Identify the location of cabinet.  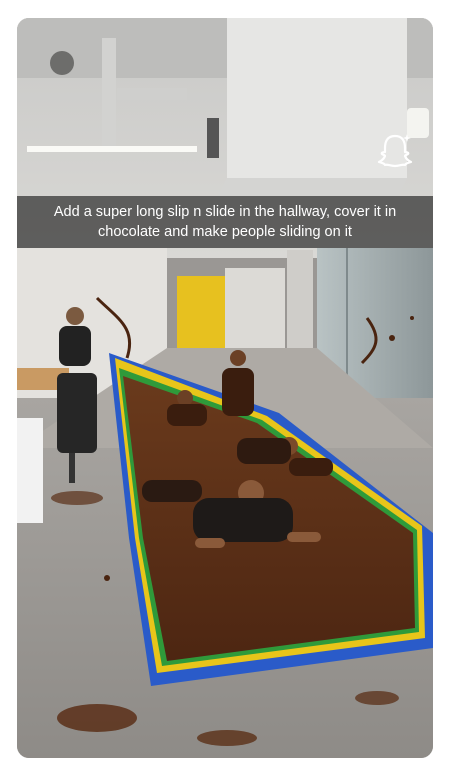
(30, 470).